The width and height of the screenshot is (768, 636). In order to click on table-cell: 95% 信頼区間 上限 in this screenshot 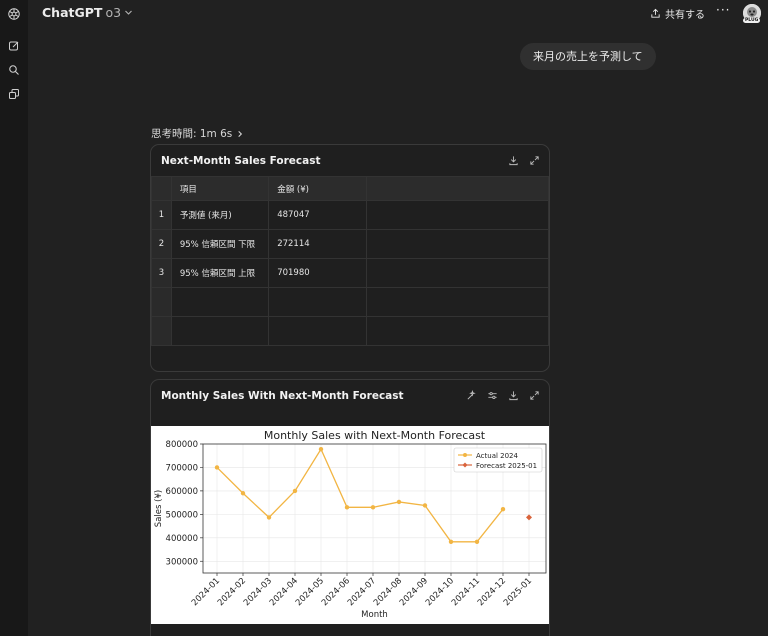, I will do `click(220, 273)`.